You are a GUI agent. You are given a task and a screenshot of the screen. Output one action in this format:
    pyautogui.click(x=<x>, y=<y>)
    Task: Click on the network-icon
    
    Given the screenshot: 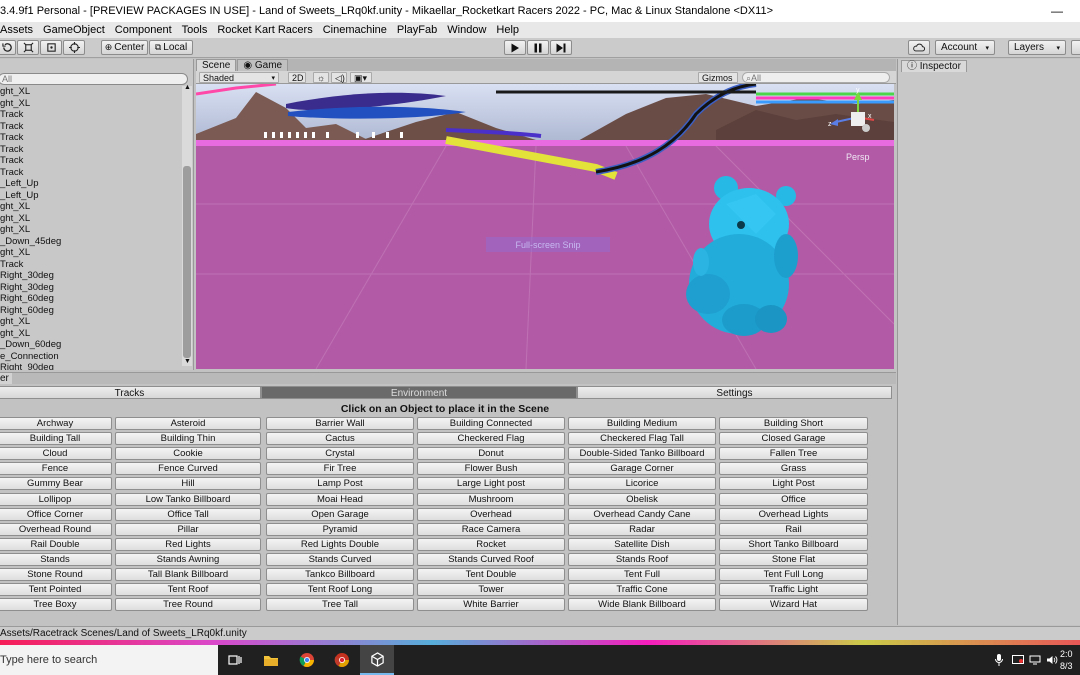 What is the action you would take?
    pyautogui.click(x=1035, y=660)
    